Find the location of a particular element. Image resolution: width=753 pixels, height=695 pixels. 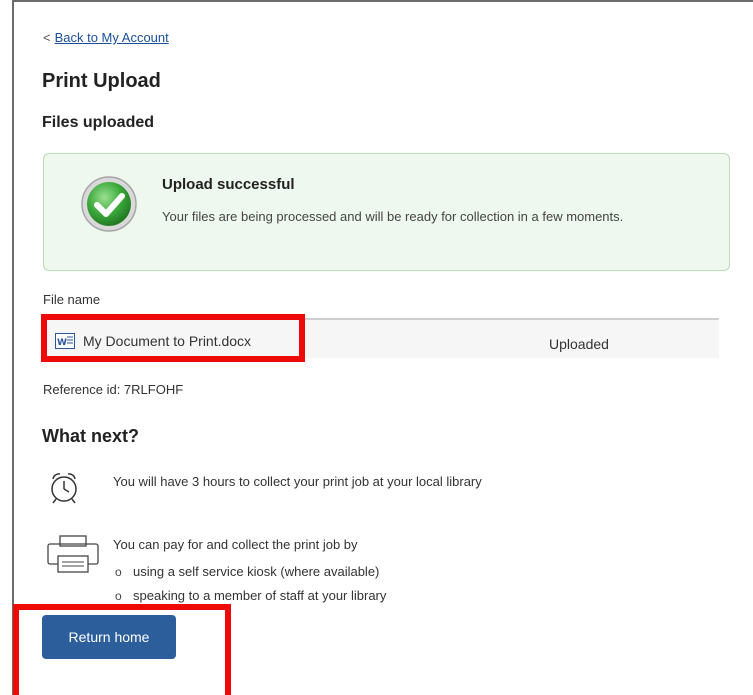

check-circle-icon is located at coordinates (109, 204).